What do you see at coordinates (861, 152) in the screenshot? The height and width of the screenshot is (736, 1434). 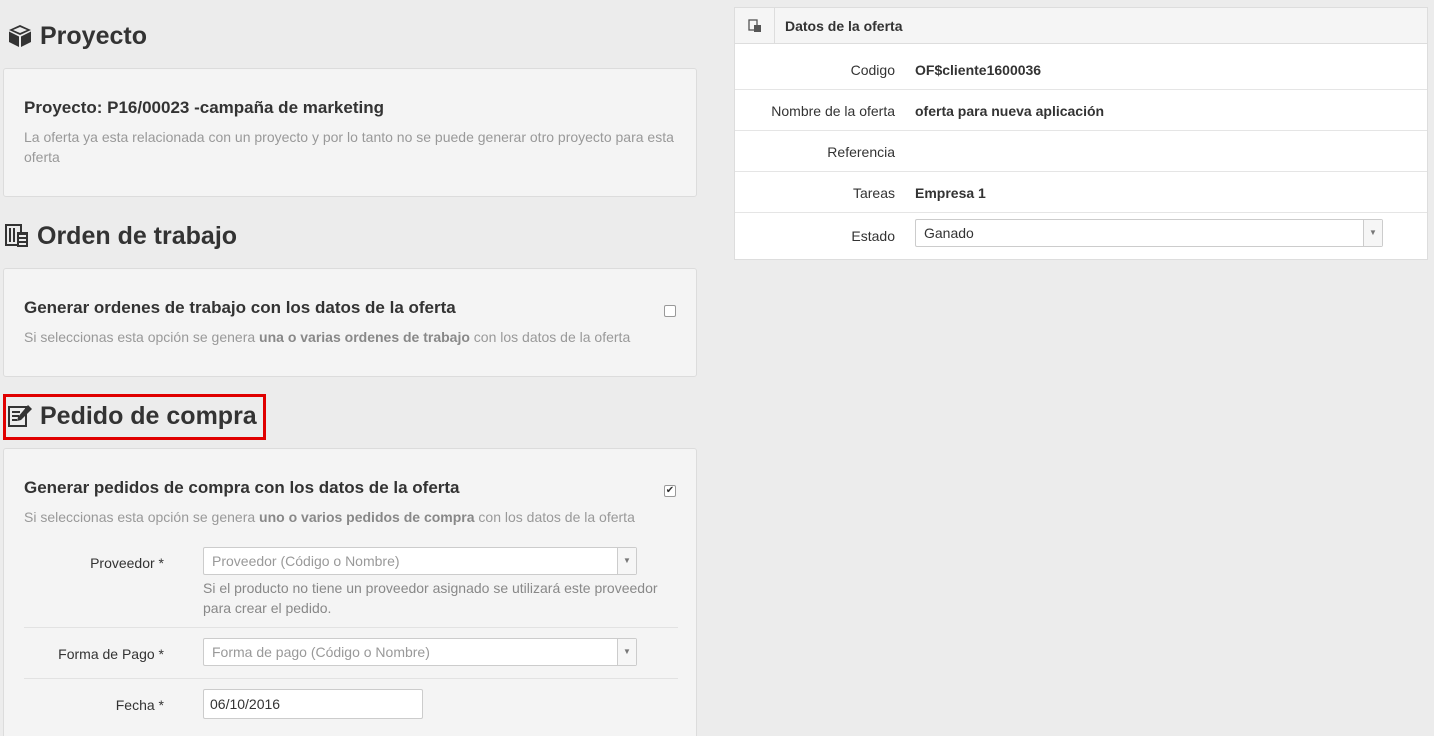 I see `oferta-row-label: Referencia` at bounding box center [861, 152].